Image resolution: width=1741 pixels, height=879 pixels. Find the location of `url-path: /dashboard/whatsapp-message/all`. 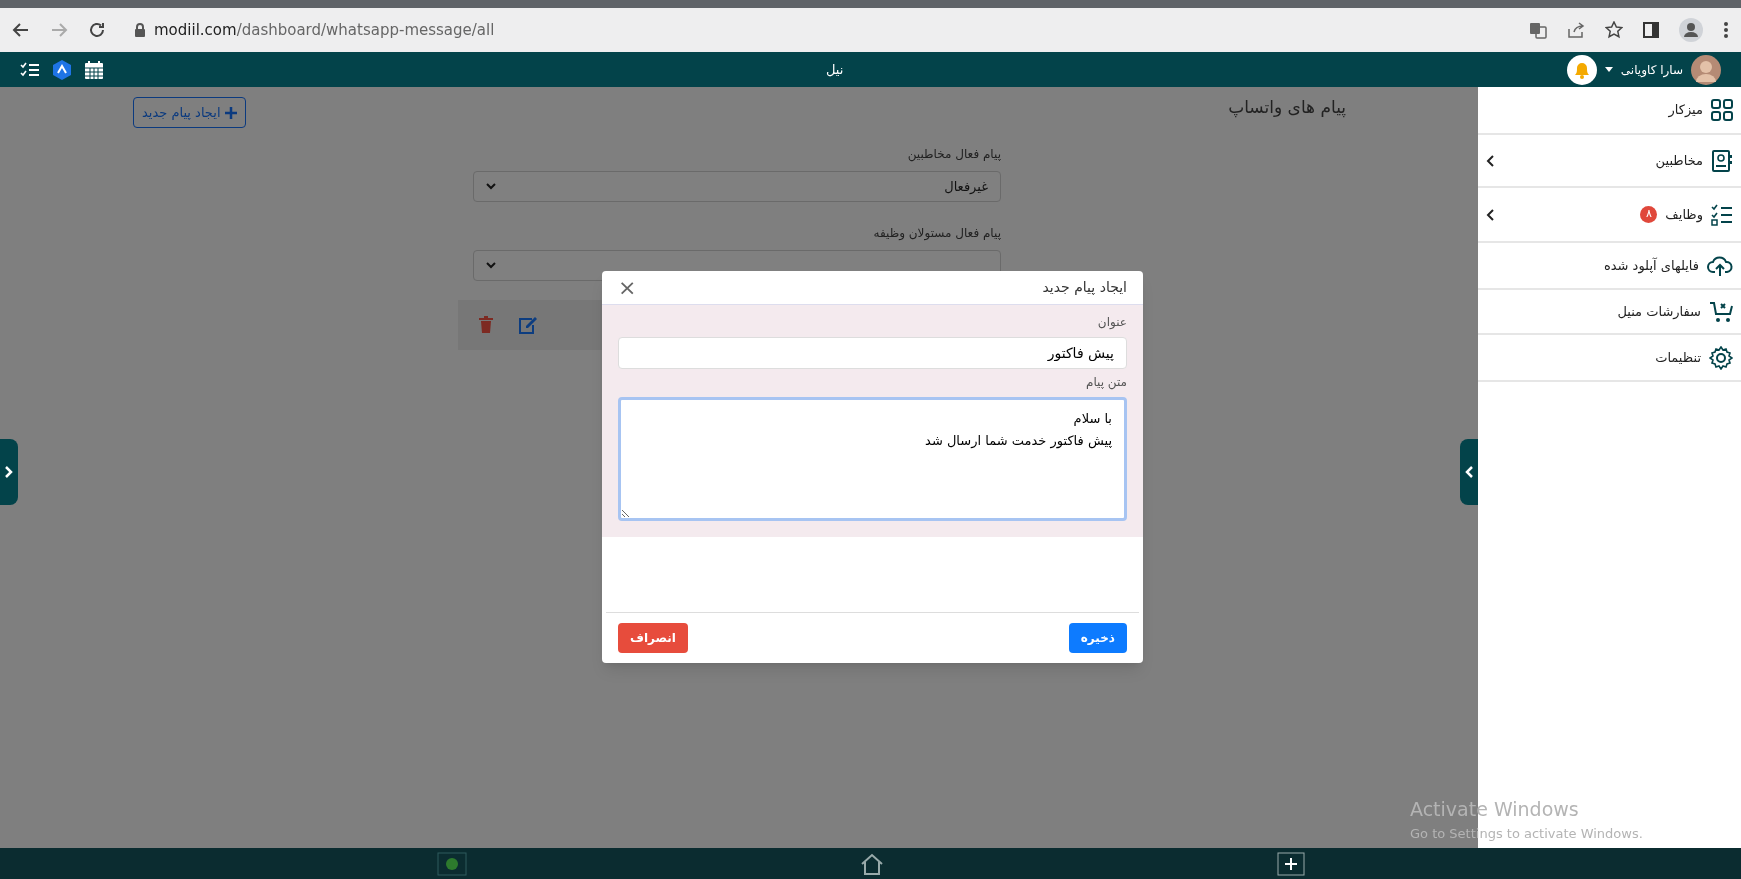

url-path: /dashboard/whatsapp-message/all is located at coordinates (365, 29).